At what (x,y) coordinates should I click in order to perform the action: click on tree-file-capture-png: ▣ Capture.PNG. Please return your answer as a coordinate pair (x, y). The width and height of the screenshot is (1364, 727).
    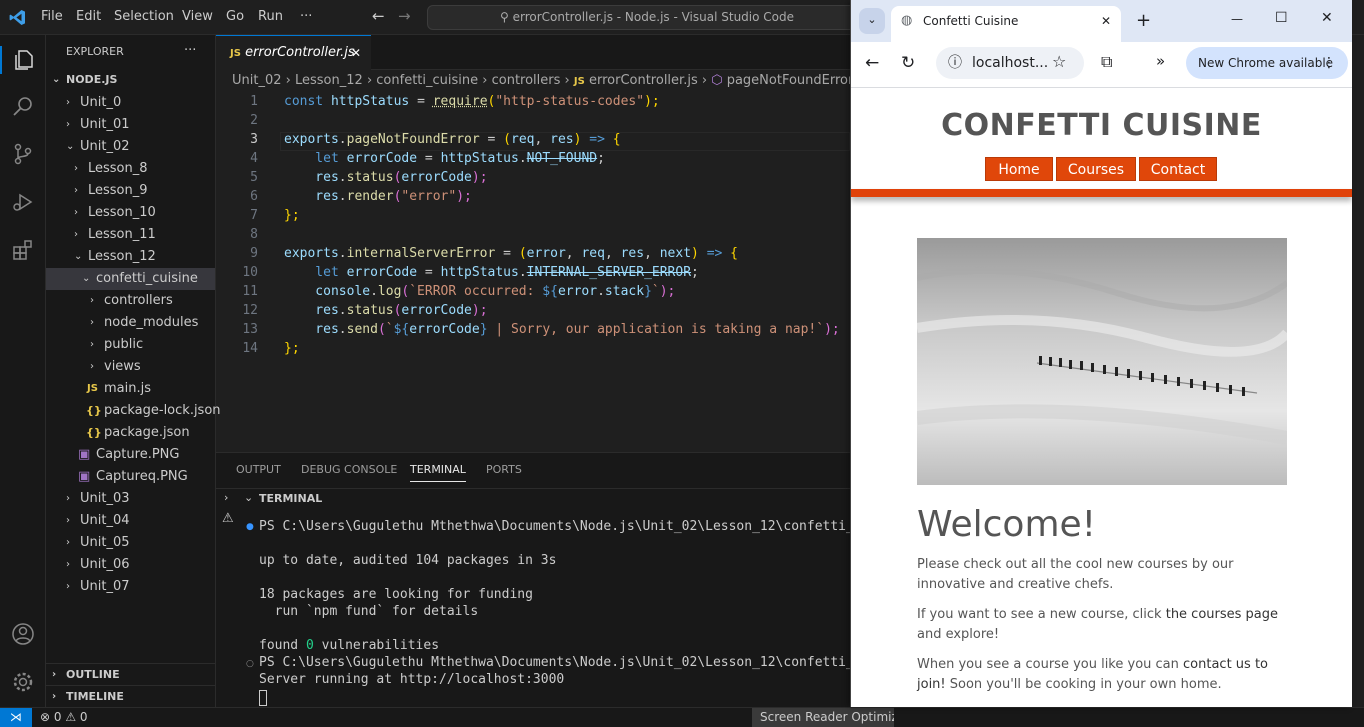
    Looking at the image, I should click on (130, 455).